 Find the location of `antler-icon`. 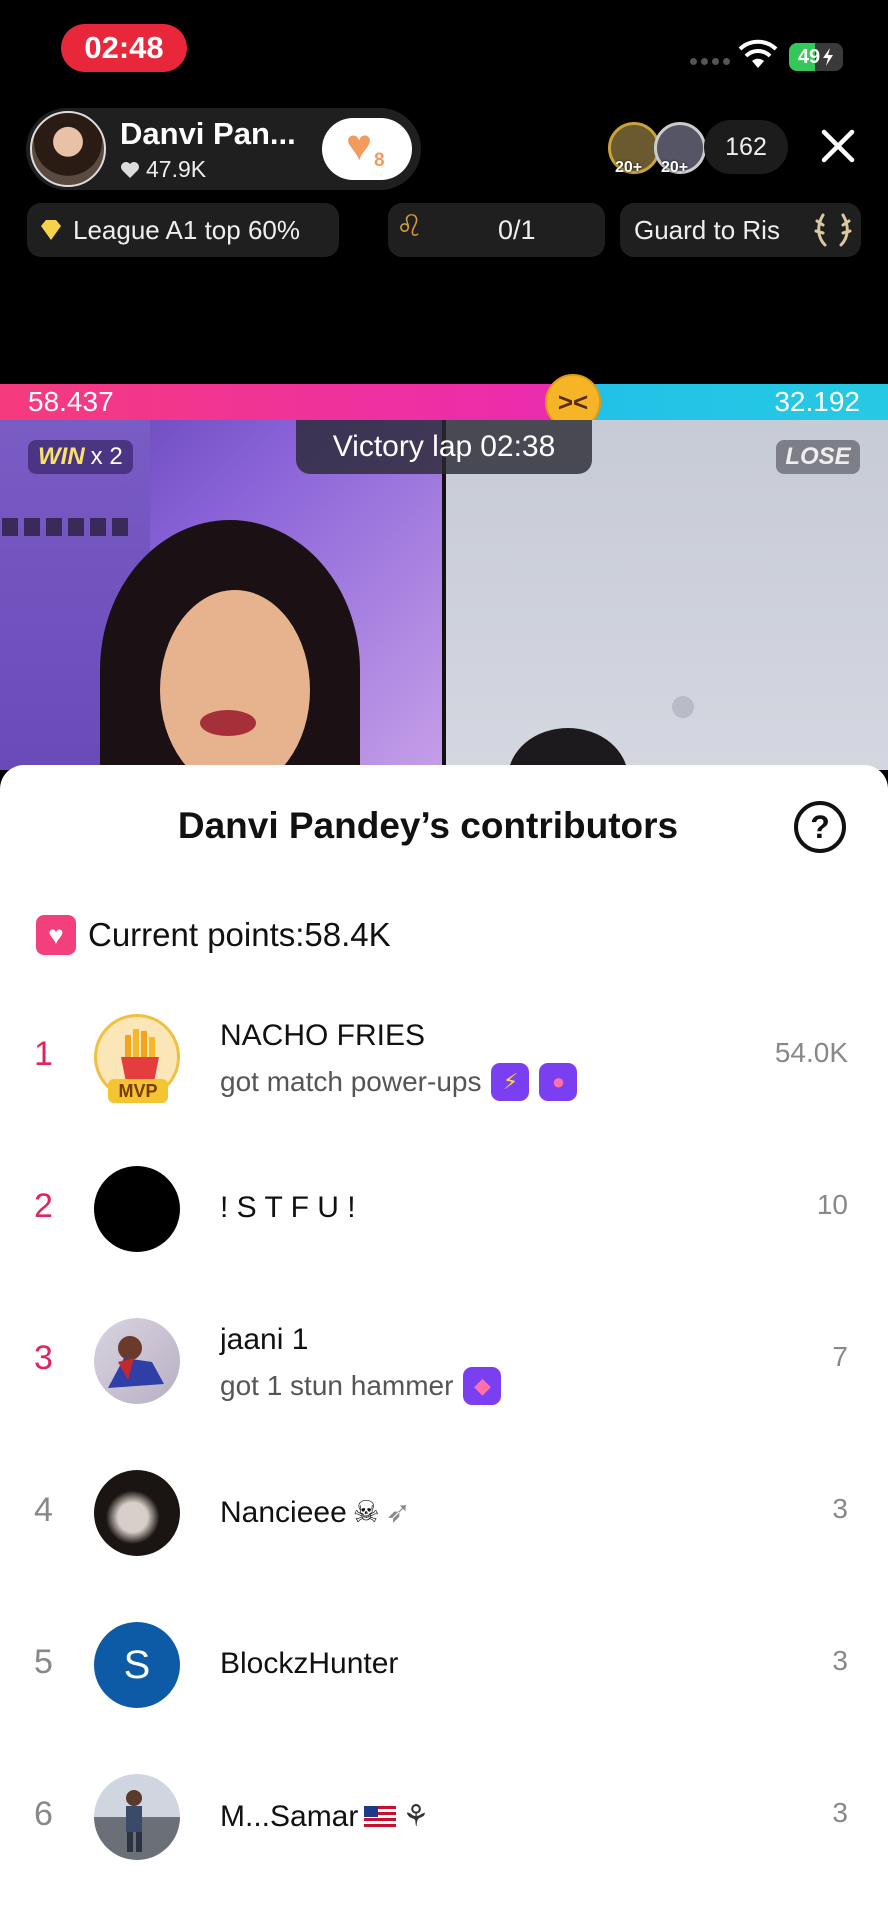

antler-icon is located at coordinates (833, 230).